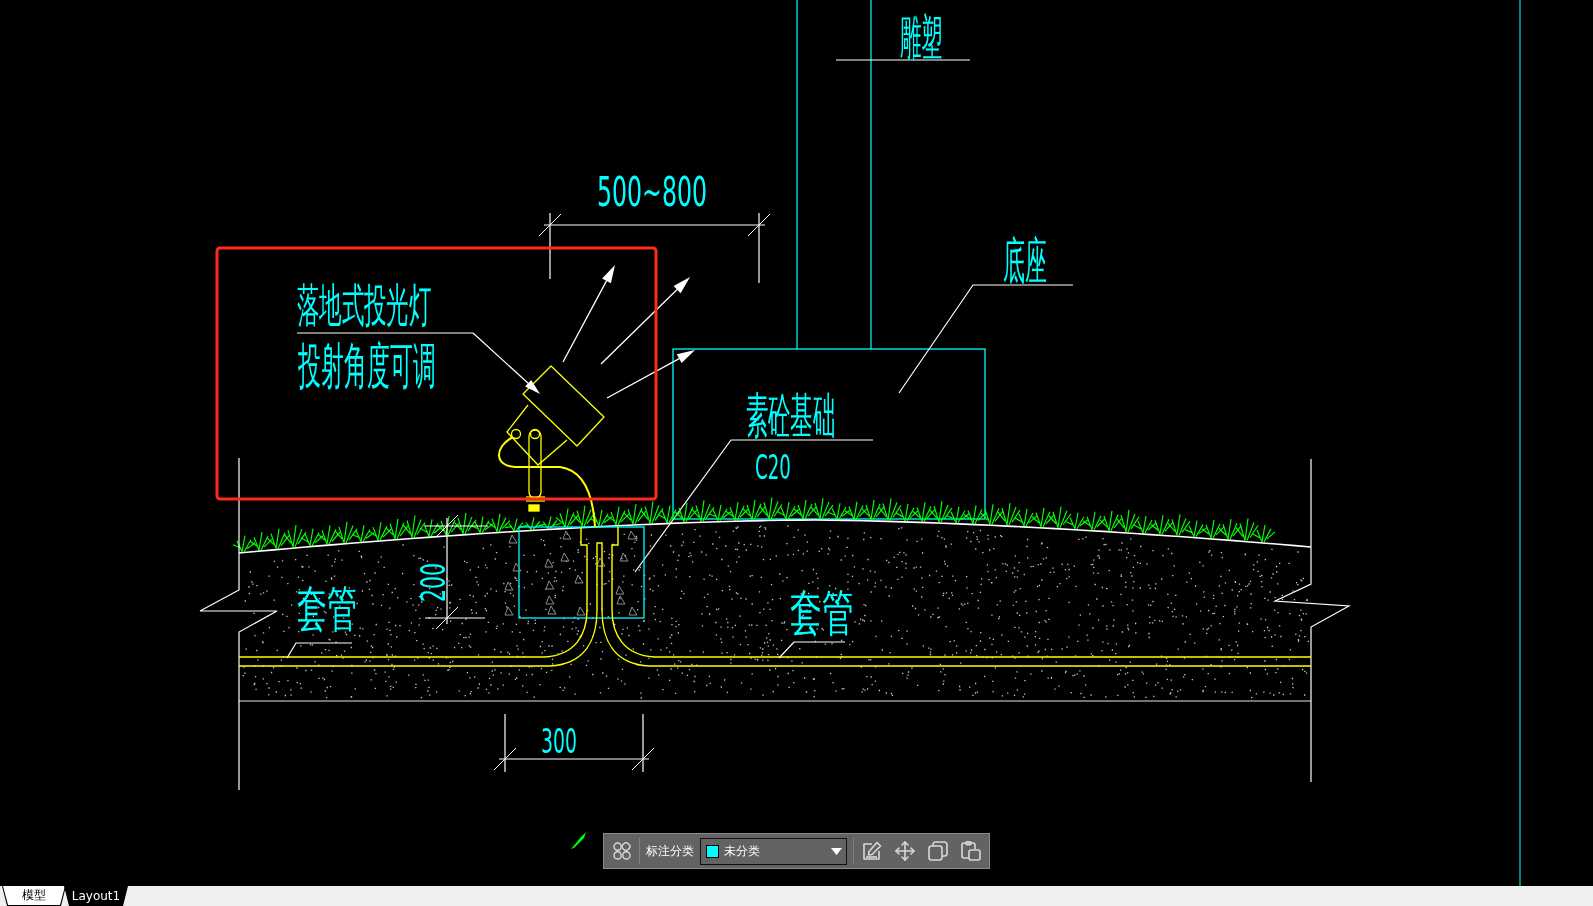 The height and width of the screenshot is (906, 1593). I want to click on layout-tab: Layout1, so click(96, 896).